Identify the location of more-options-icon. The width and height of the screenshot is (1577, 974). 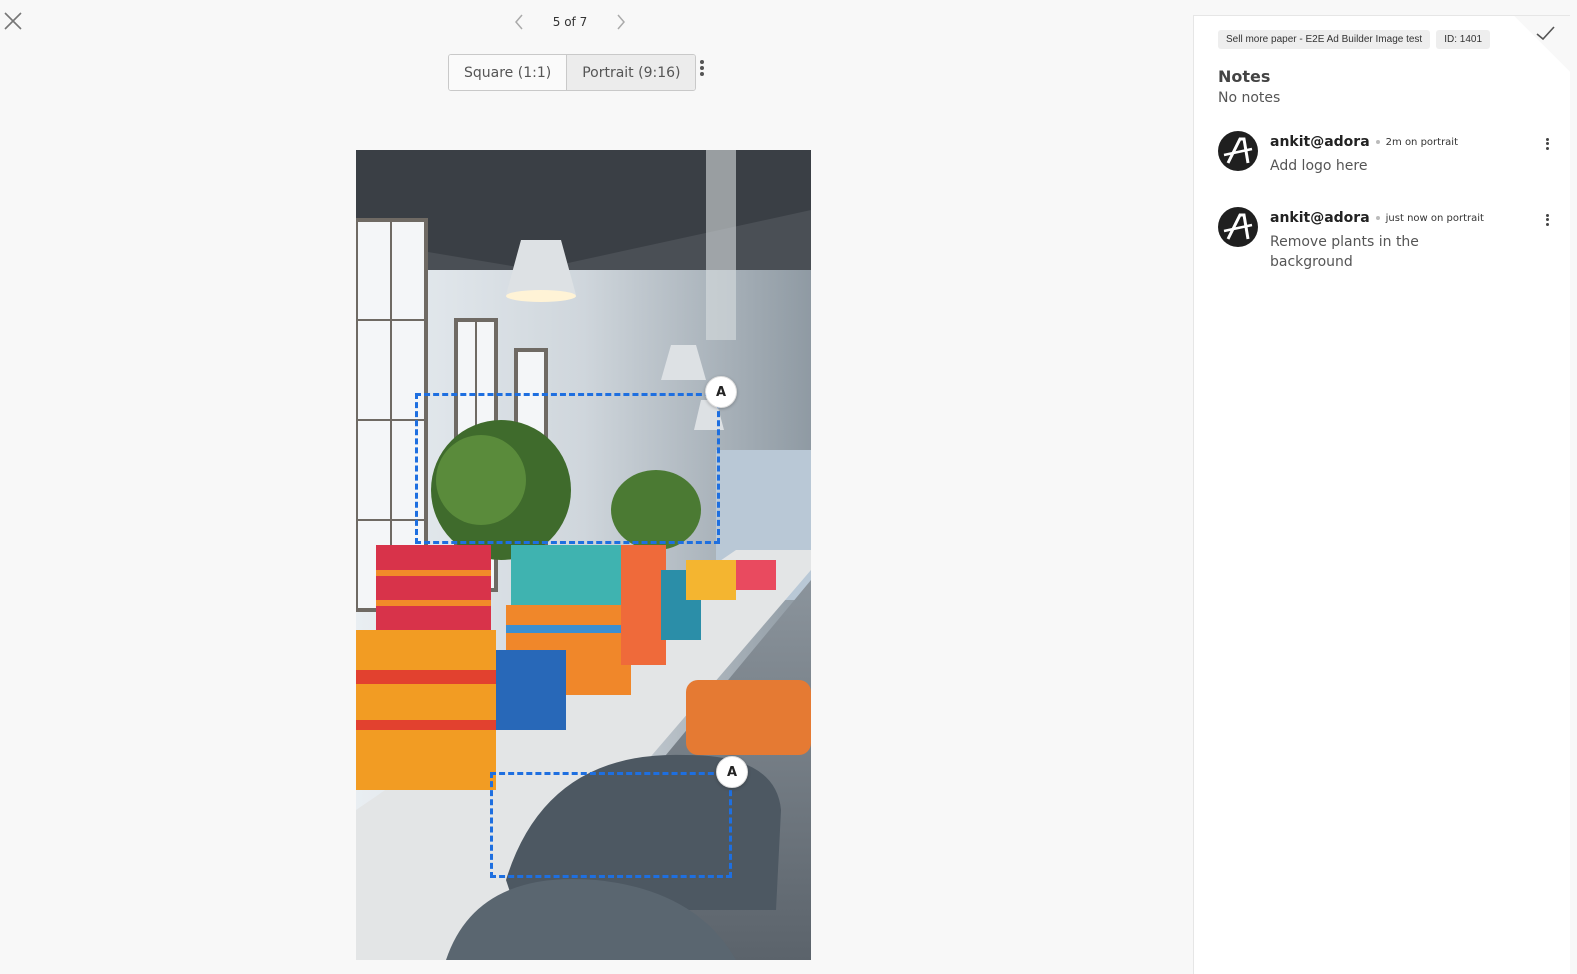
(702, 70).